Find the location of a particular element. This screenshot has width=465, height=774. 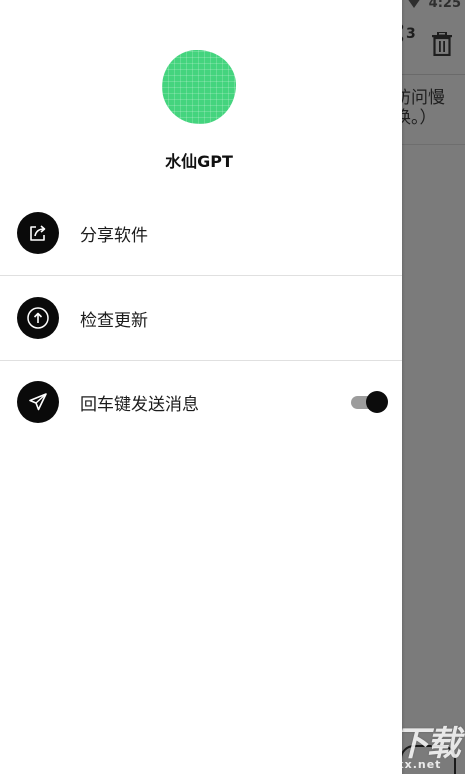

enter-to-send-toggle is located at coordinates (370, 402).